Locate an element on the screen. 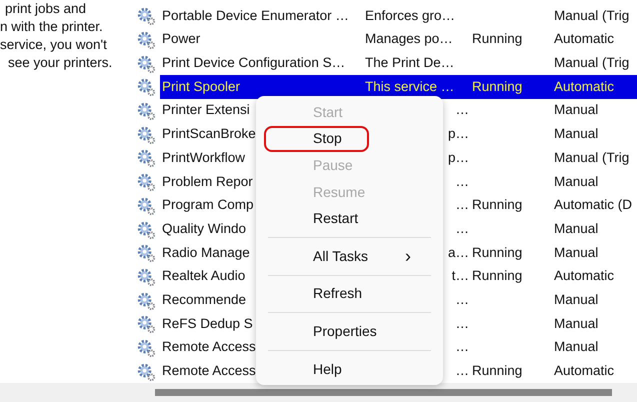  submenu-arrow-icon: › is located at coordinates (408, 256).